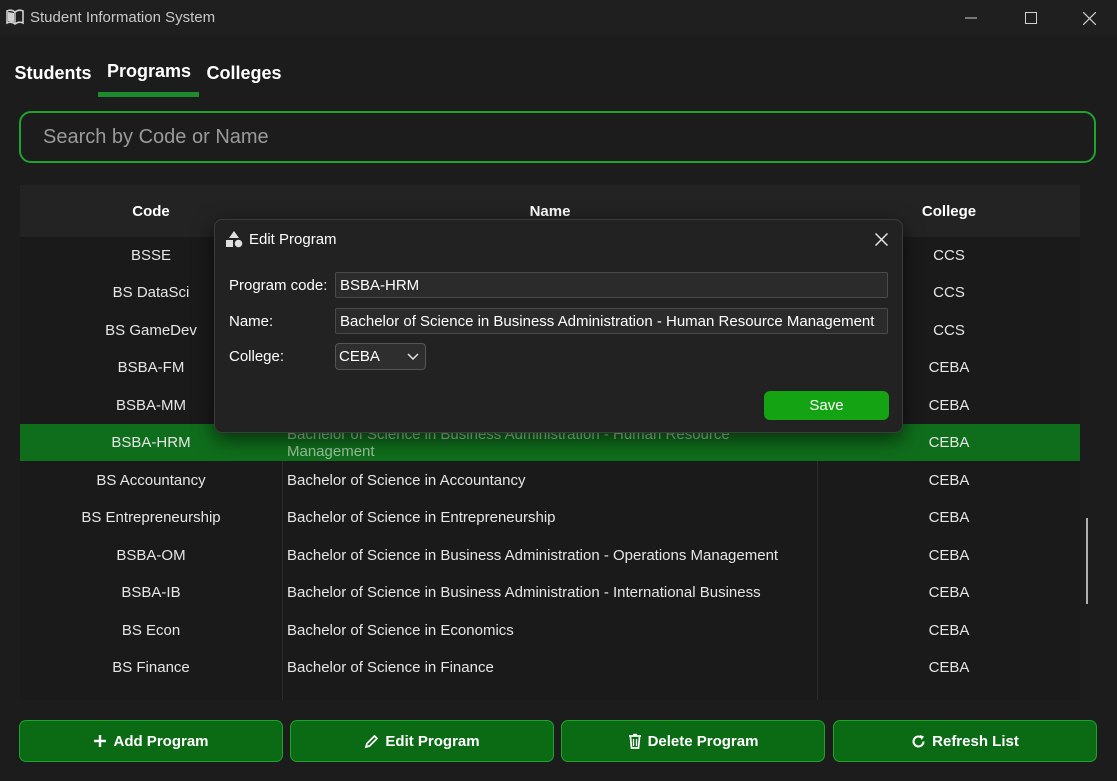 The height and width of the screenshot is (781, 1117). What do you see at coordinates (611, 321) in the screenshot?
I see `program-name-field` at bounding box center [611, 321].